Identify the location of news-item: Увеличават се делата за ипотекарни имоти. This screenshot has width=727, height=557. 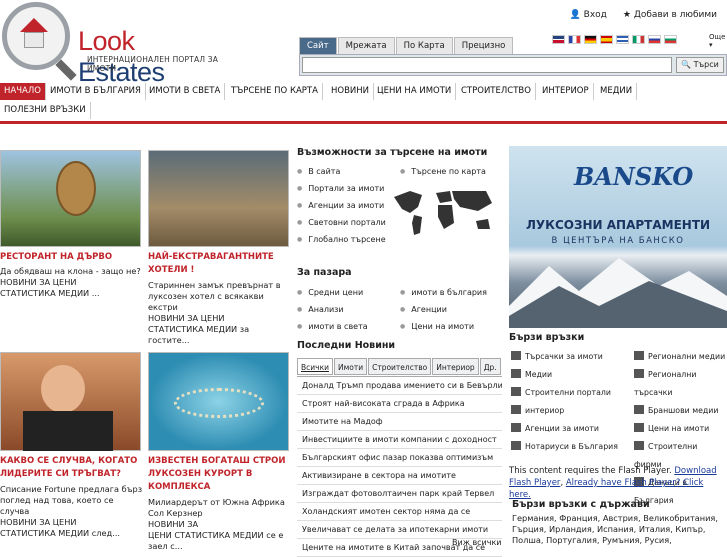
(399, 530).